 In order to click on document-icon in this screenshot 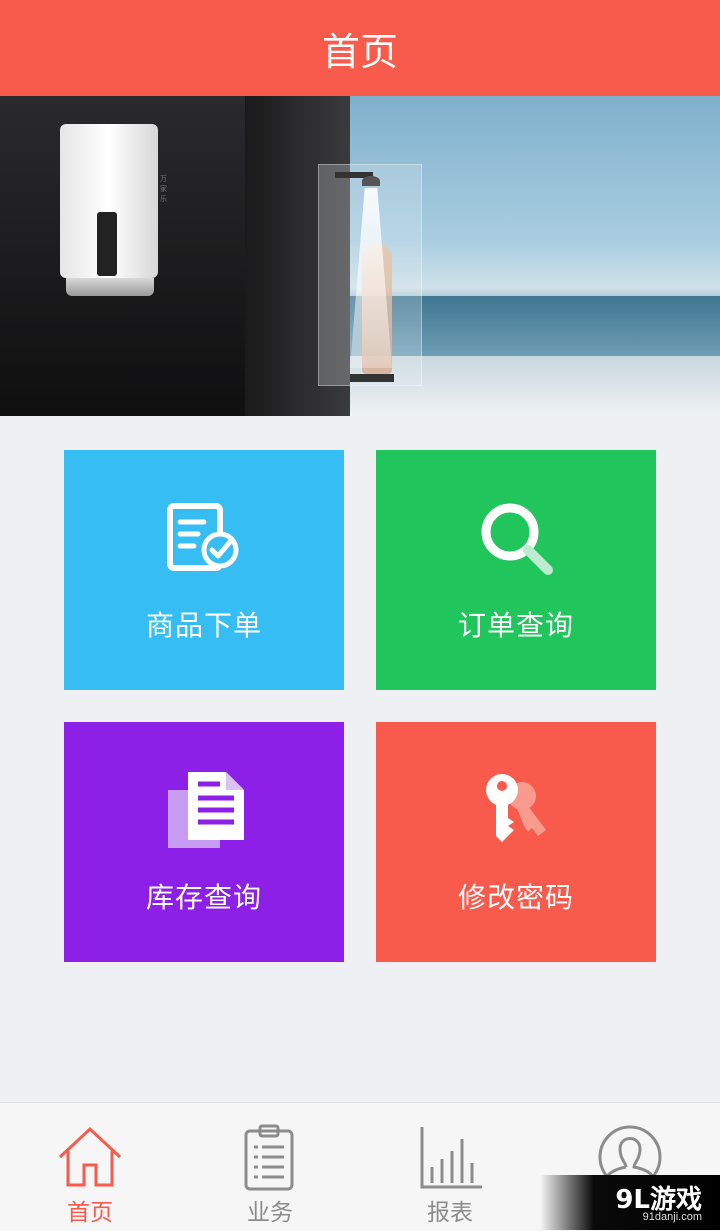, I will do `click(206, 810)`.